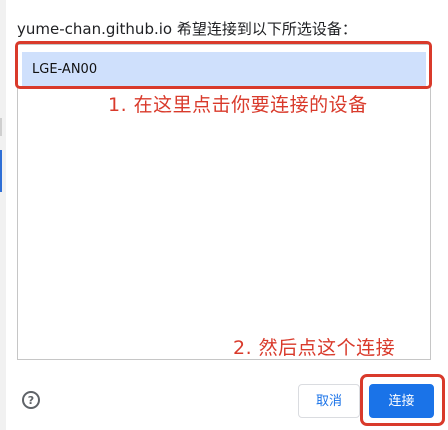 The height and width of the screenshot is (430, 448). I want to click on background-edge-mark, so click(1, 127).